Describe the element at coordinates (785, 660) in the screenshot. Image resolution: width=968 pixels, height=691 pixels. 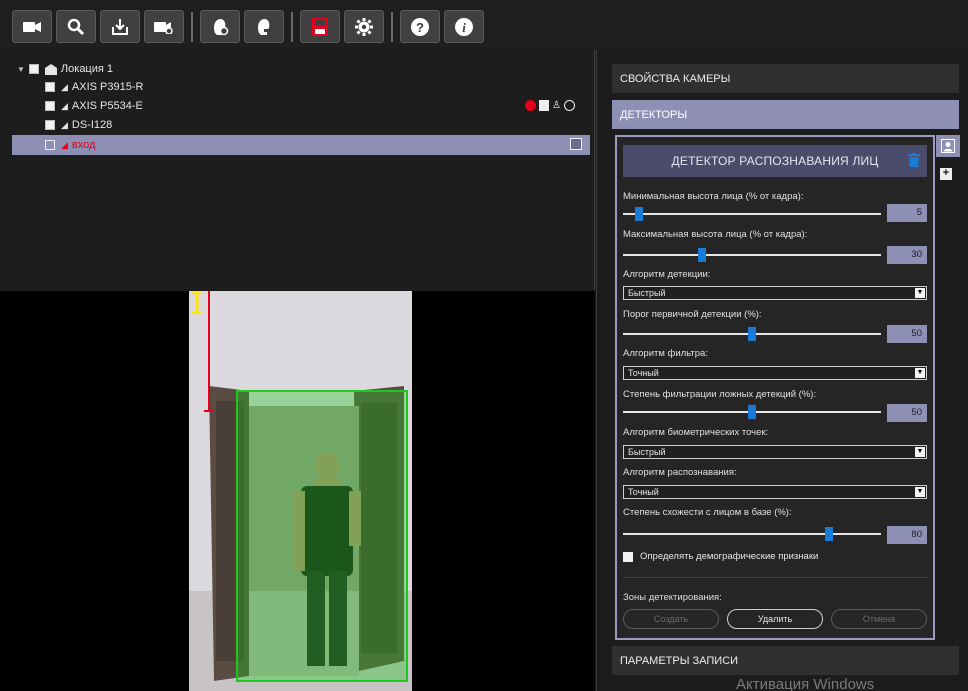
I see `record-params-section: ПАРАМЕТРЫ ЗАПИСИ` at that location.